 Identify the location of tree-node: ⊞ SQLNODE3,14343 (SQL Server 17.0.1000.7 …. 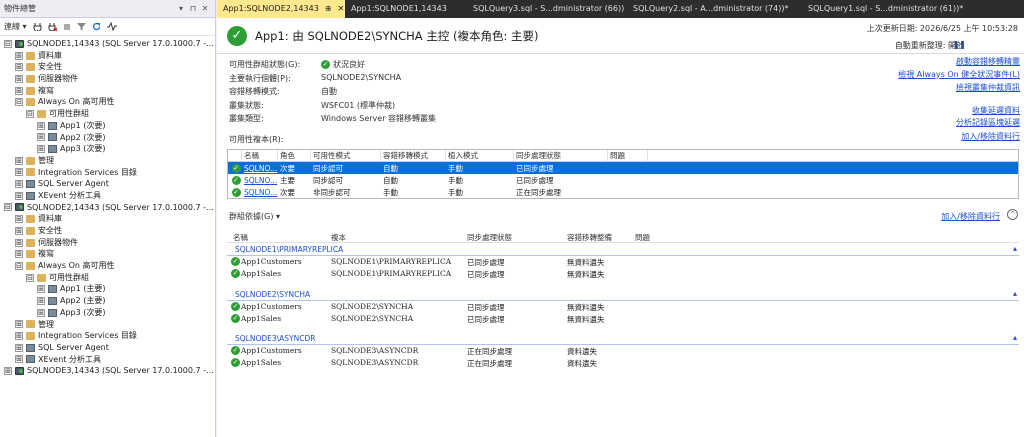
(107, 371).